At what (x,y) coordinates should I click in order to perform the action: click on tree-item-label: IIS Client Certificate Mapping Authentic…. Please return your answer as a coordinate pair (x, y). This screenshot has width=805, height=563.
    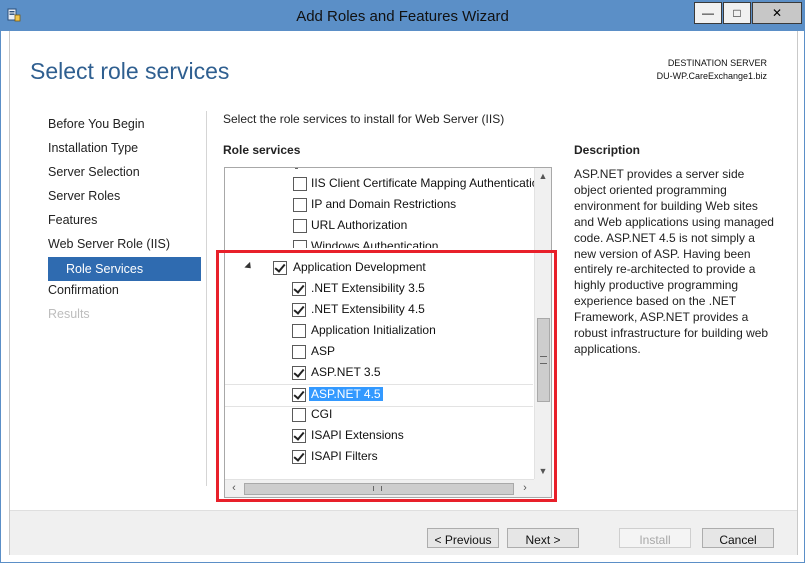
    Looking at the image, I should click on (428, 183).